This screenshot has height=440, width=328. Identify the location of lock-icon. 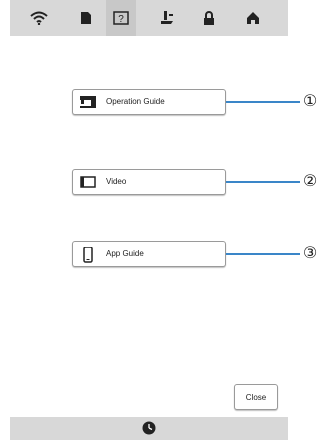
(209, 18).